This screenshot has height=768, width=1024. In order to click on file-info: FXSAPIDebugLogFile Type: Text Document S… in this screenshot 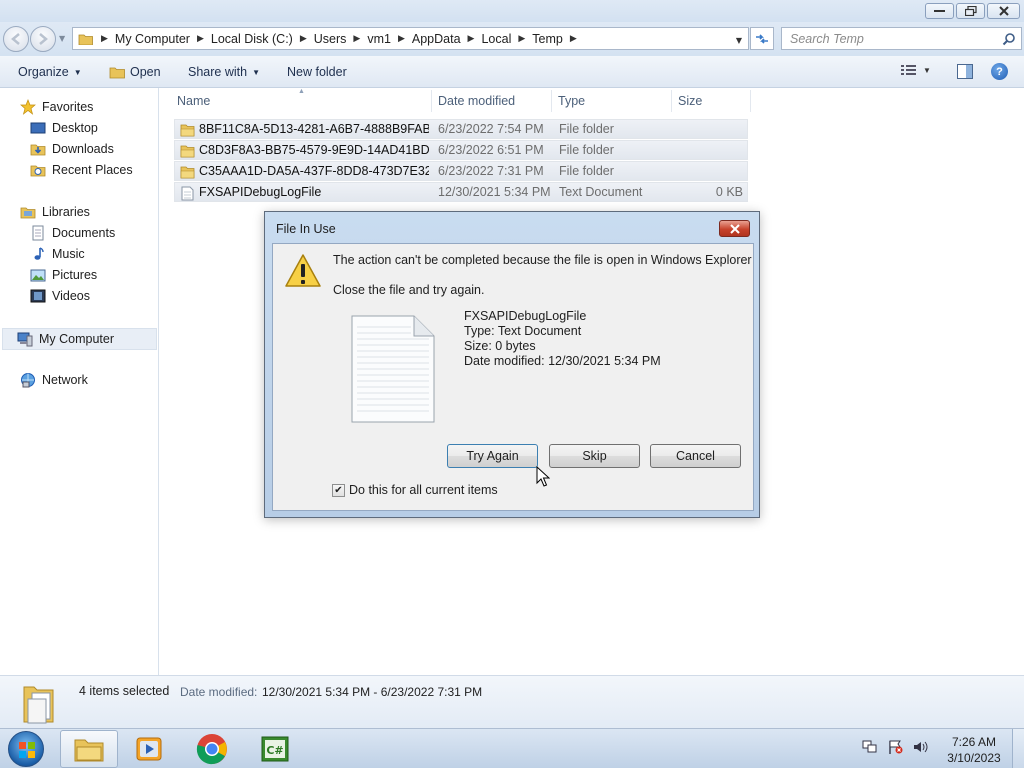, I will do `click(562, 339)`.